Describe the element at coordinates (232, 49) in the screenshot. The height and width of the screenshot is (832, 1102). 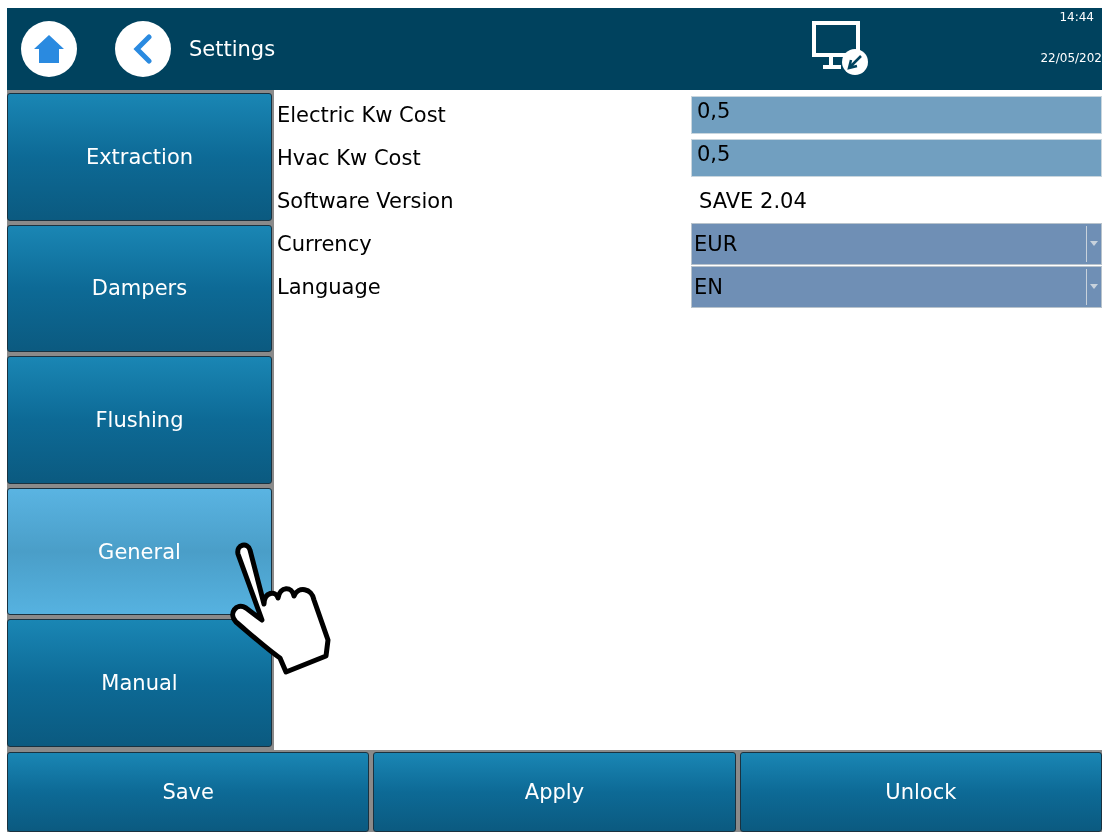
I see `page-title: Settings` at that location.